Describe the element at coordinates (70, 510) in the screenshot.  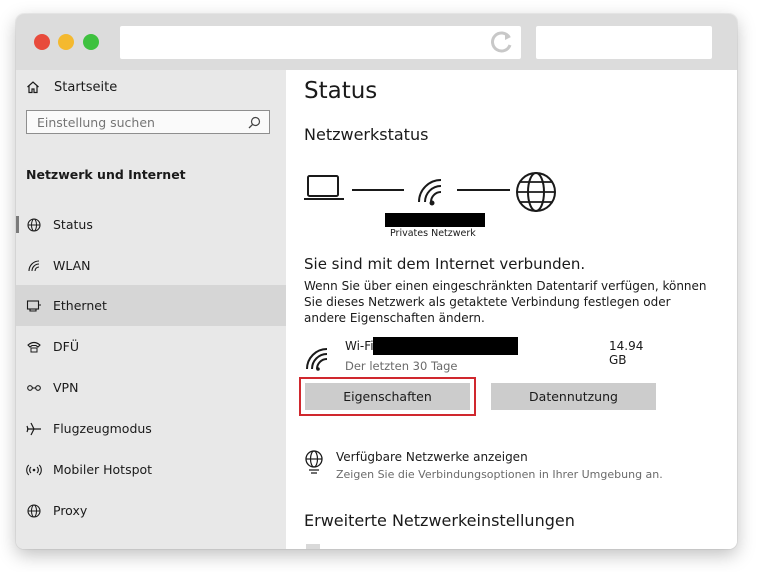
I see `sidebar-item-label: Proxy` at that location.